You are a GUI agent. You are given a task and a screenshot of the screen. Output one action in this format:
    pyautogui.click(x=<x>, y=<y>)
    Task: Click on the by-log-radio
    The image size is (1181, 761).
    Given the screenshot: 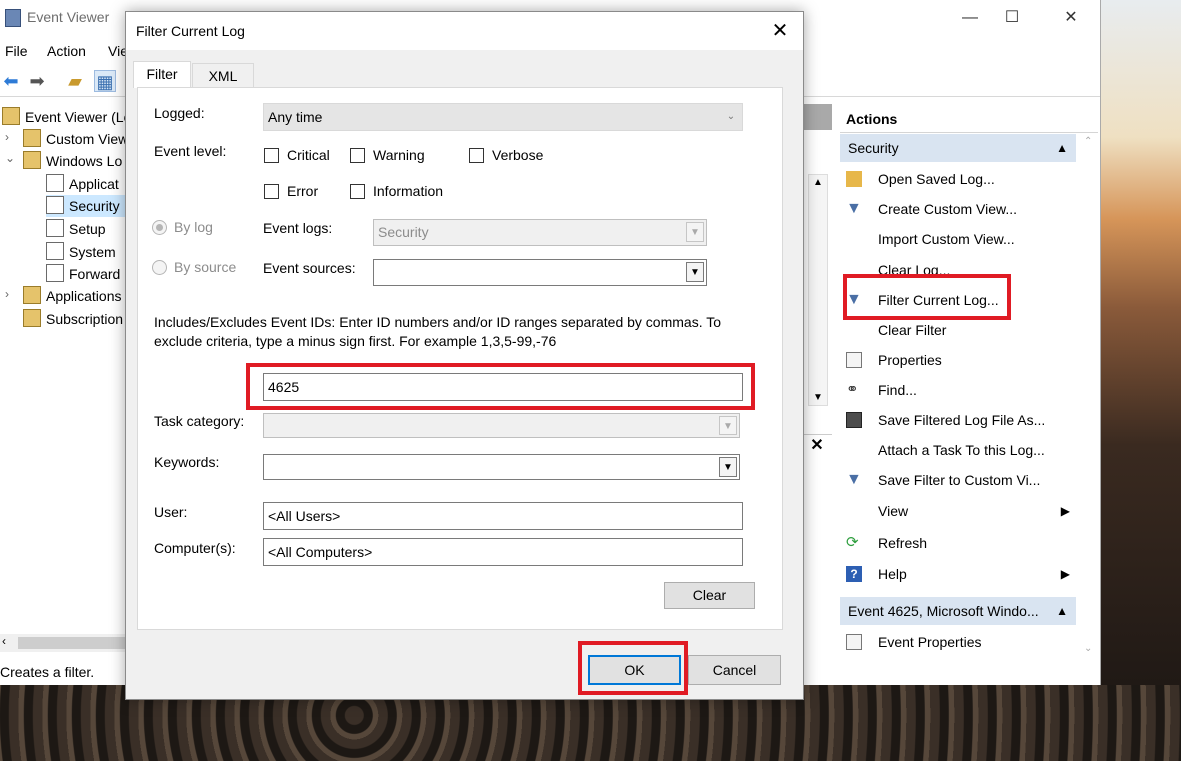 What is the action you would take?
    pyautogui.click(x=159, y=227)
    